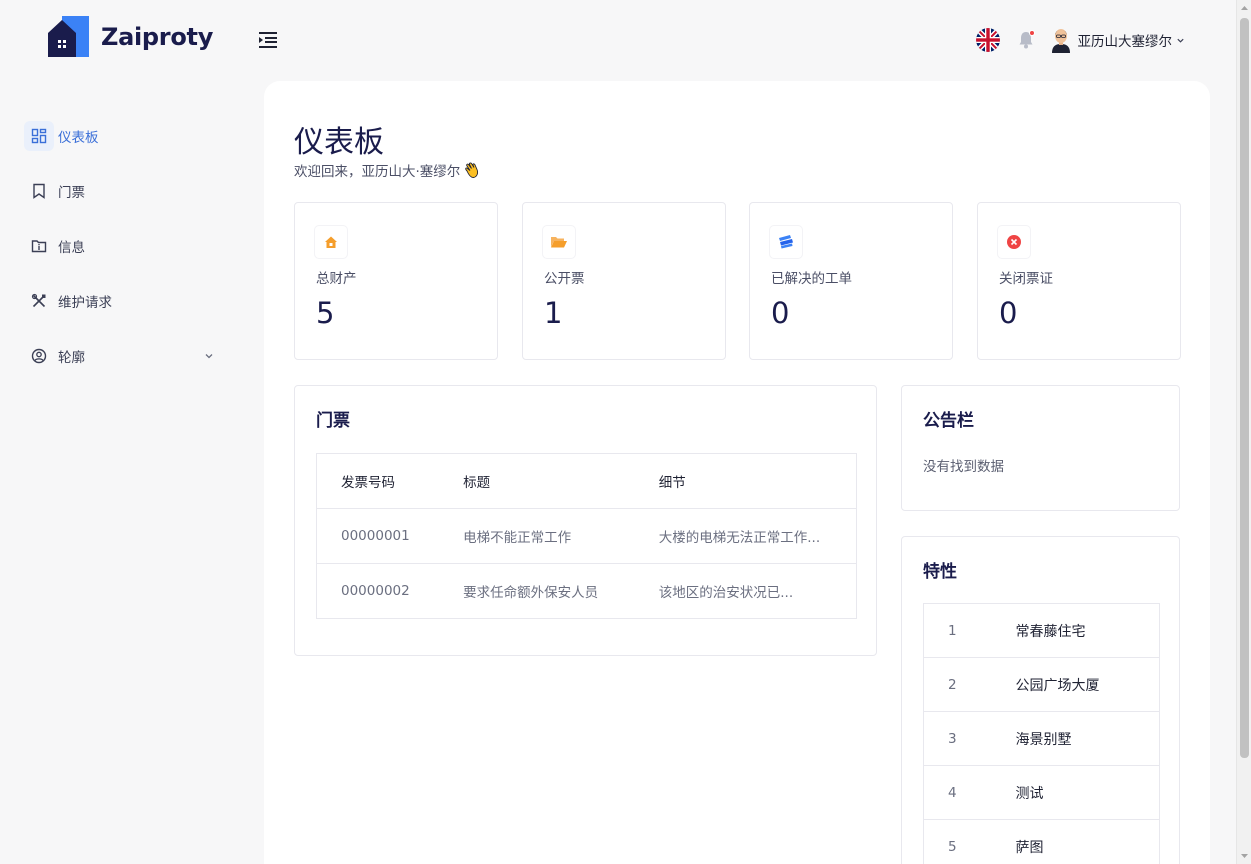 Image resolution: width=1251 pixels, height=864 pixels. What do you see at coordinates (331, 242) in the screenshot?
I see `home-icon` at bounding box center [331, 242].